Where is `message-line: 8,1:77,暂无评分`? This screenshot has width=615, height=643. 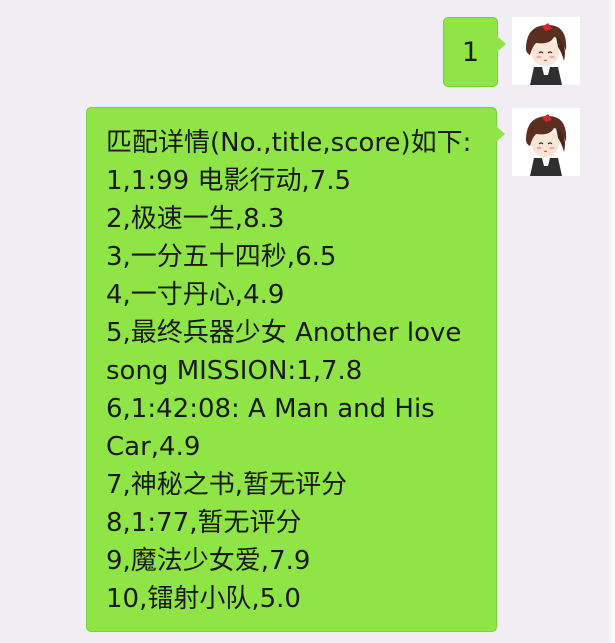
message-line: 8,1:77,暂无评分 is located at coordinates (204, 523).